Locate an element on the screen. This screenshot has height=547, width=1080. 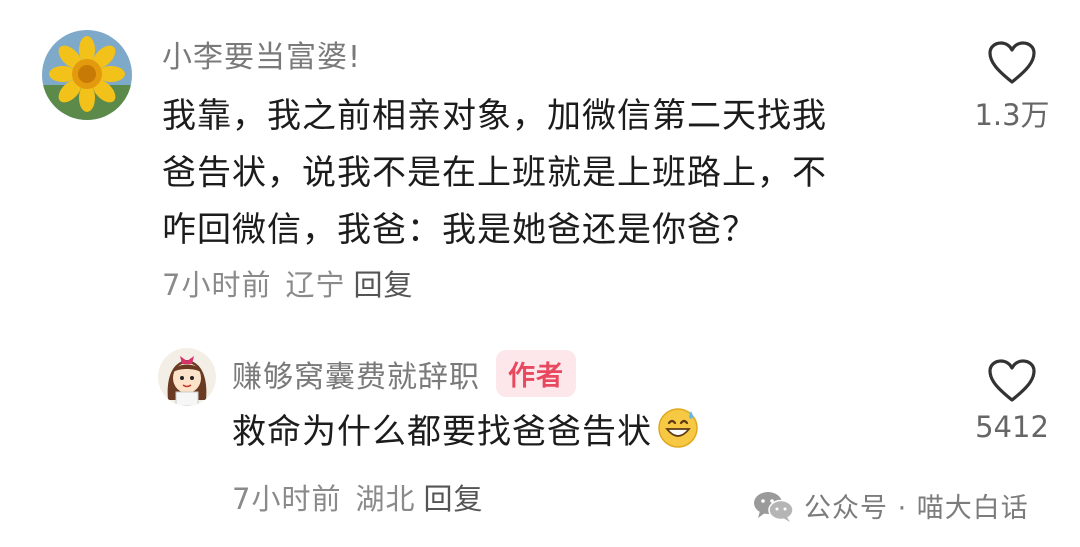
grinning-sweat-emoji-icon is located at coordinates (678, 428).